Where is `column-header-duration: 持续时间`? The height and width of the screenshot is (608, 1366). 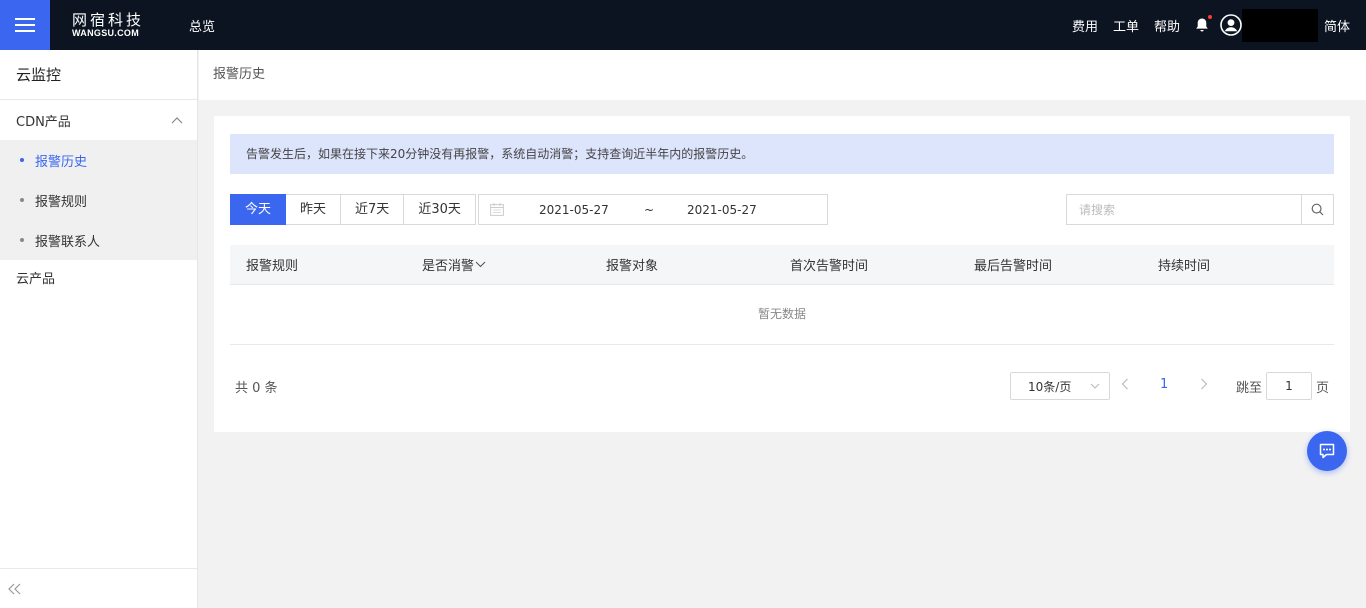 column-header-duration: 持续时间 is located at coordinates (1184, 266).